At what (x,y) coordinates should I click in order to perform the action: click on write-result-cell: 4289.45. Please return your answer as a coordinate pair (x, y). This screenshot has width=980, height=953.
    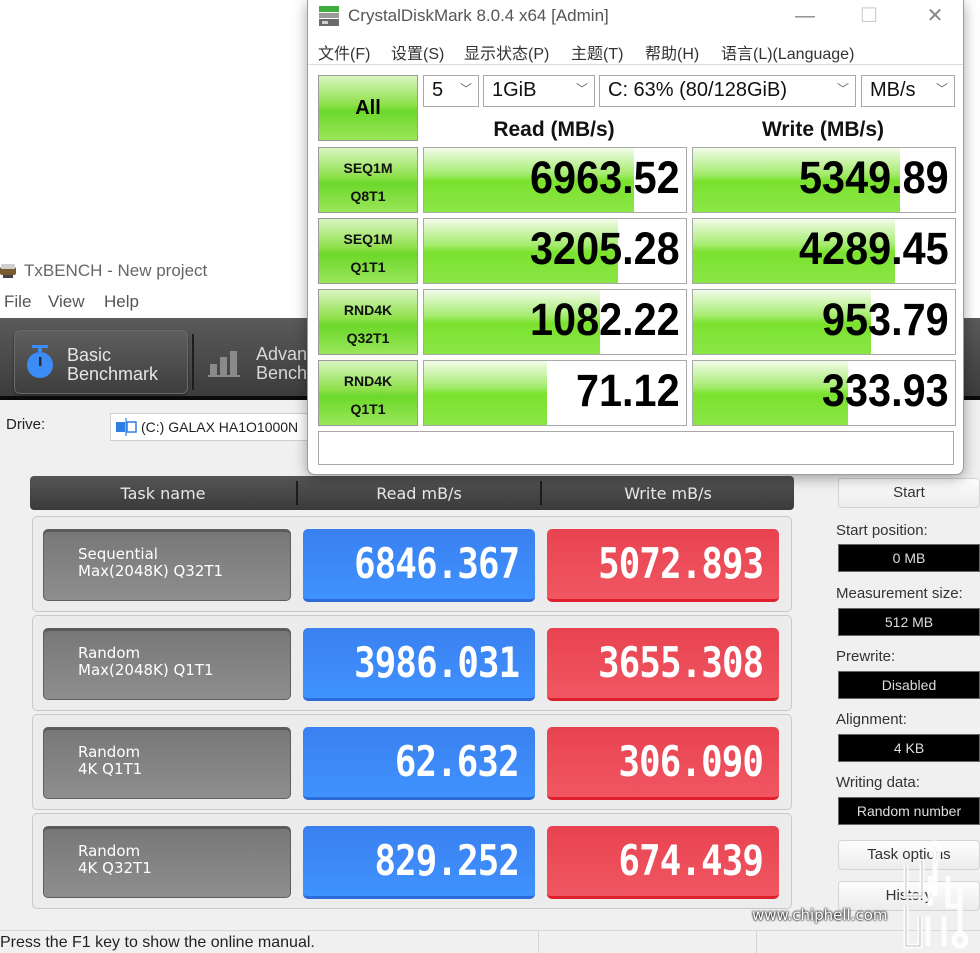
    Looking at the image, I should click on (824, 251).